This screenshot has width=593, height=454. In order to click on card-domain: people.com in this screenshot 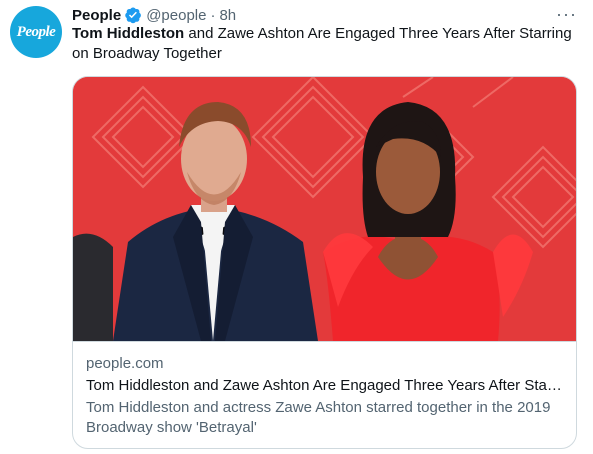, I will do `click(125, 363)`.